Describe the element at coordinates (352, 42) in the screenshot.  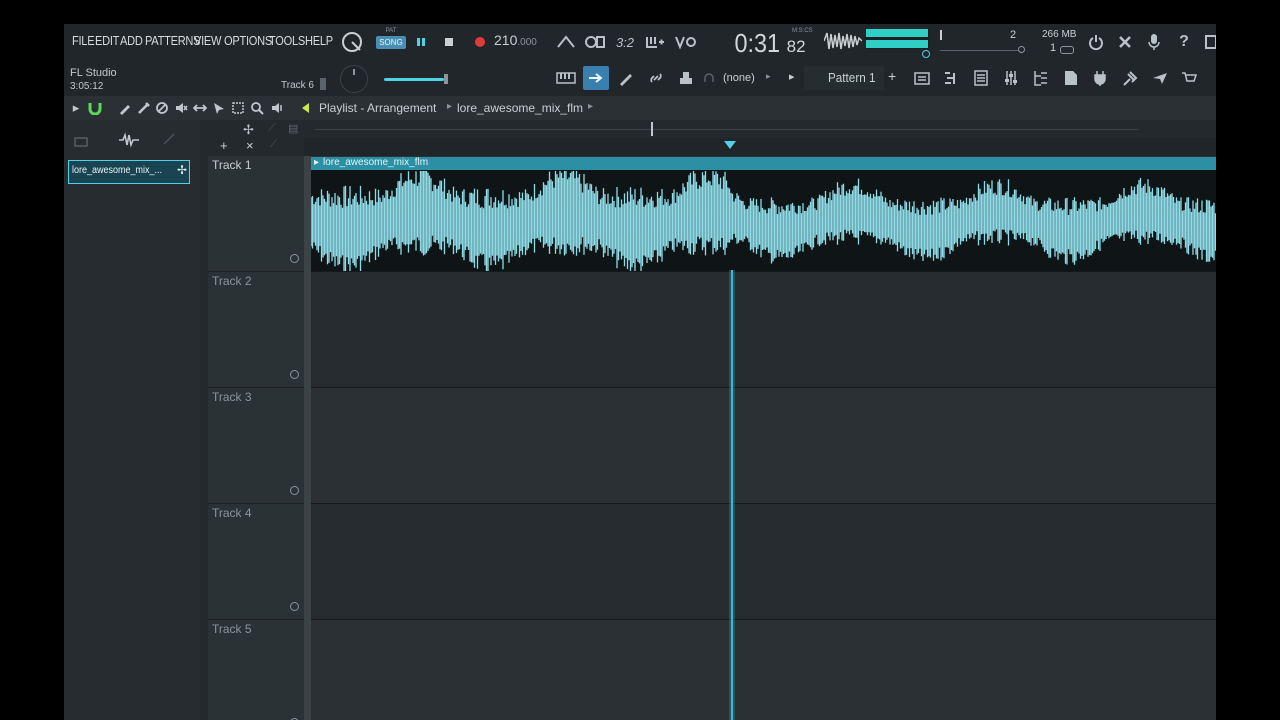
I see `master-volume-knob` at that location.